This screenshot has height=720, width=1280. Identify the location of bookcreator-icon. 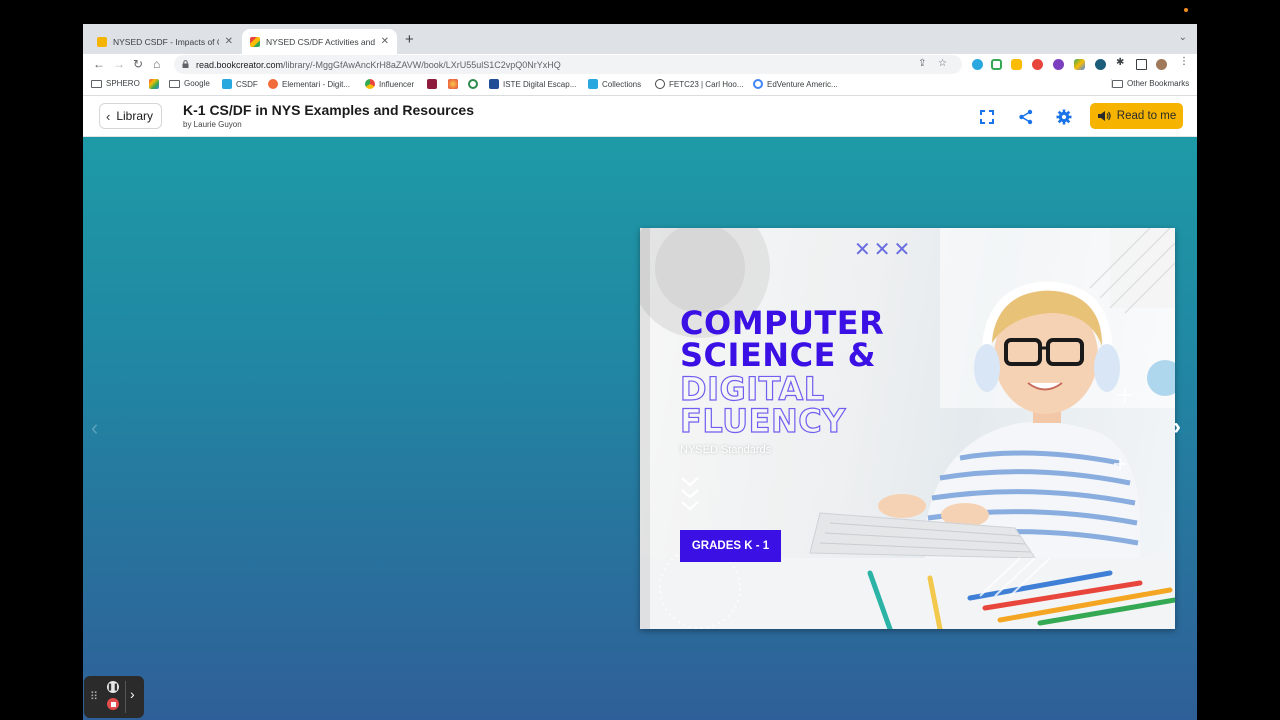
(255, 41).